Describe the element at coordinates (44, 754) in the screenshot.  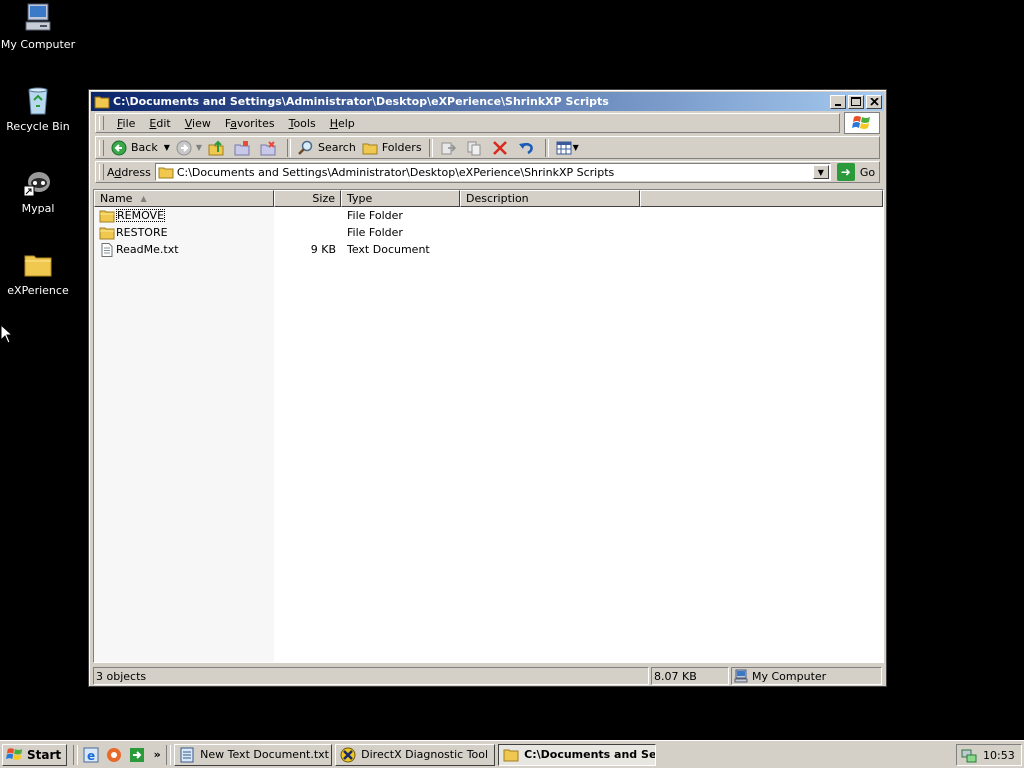
I see `start-label: Start` at that location.